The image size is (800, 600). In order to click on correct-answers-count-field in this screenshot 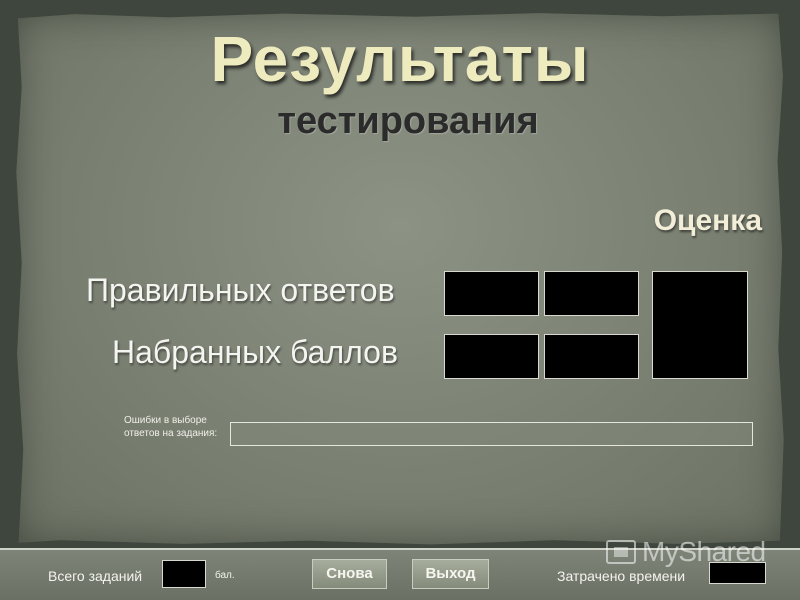, I will do `click(491, 293)`.